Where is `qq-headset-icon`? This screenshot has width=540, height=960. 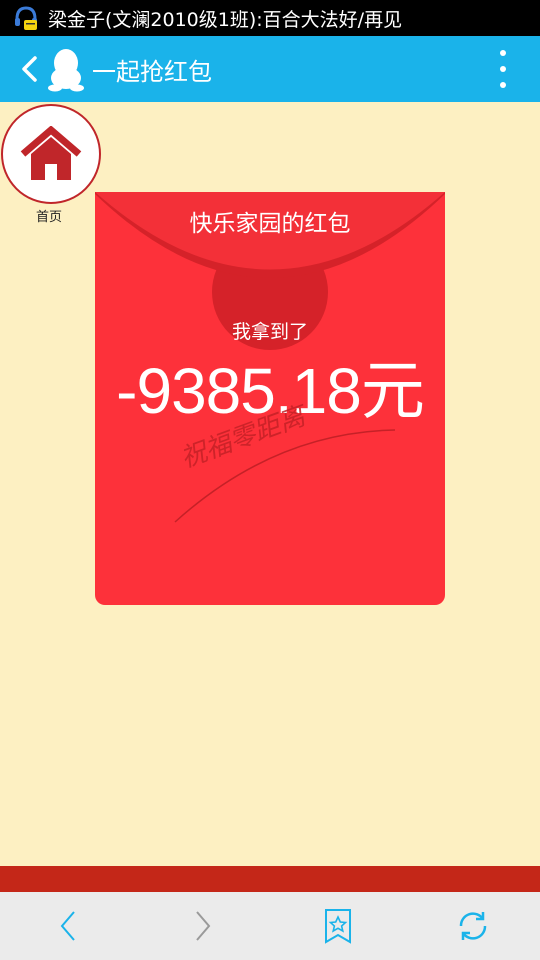
qq-headset-icon is located at coordinates (26, 18).